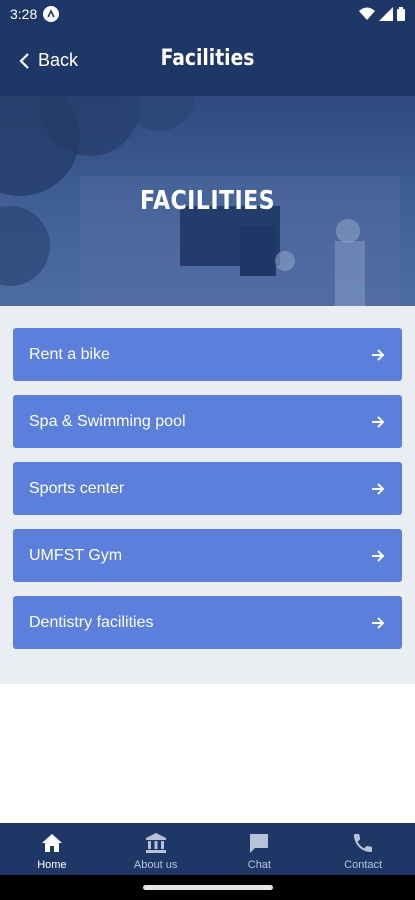  What do you see at coordinates (207, 421) in the screenshot?
I see `facility-item-spa-swimming-pool: Spa & Swimming pool` at bounding box center [207, 421].